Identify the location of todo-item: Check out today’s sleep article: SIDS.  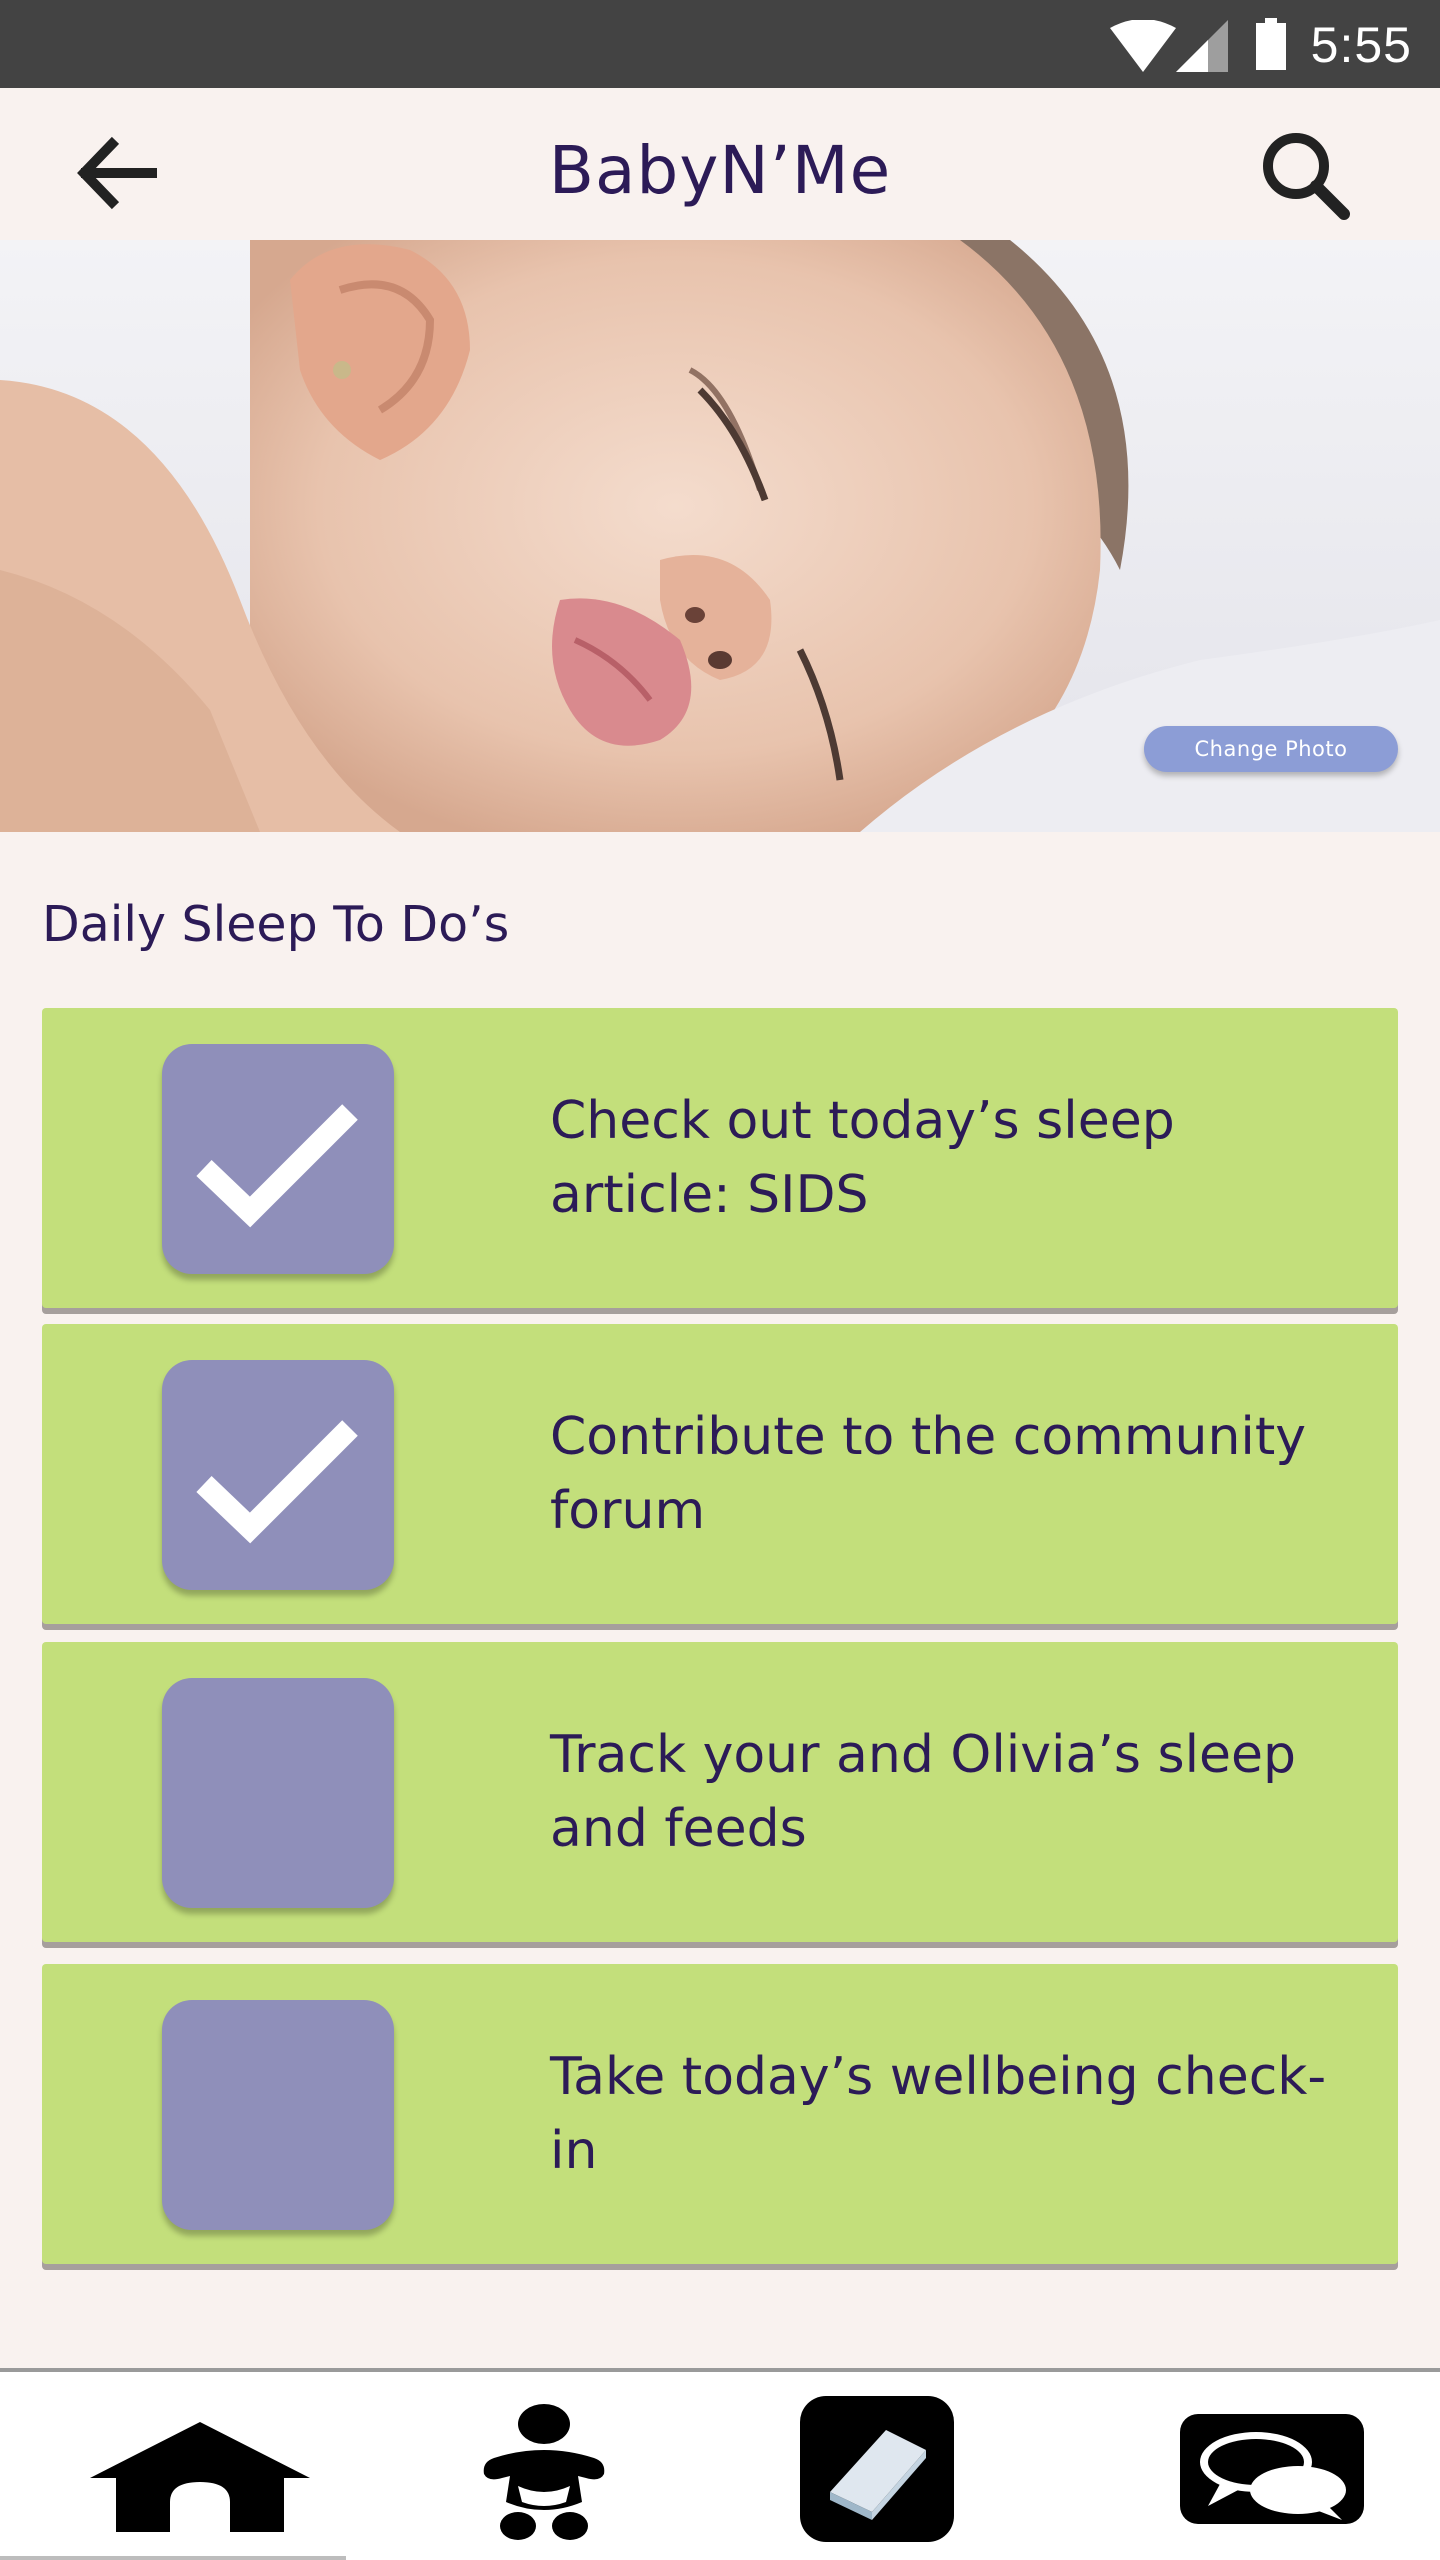
(720, 1158).